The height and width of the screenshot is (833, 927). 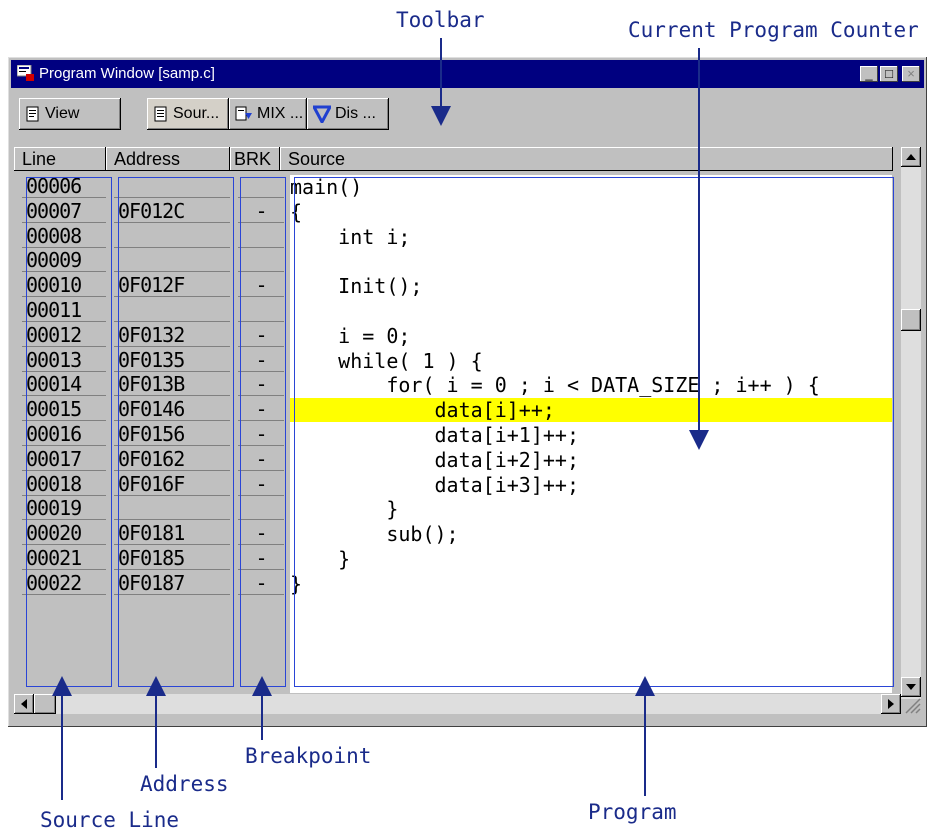 I want to click on source-line: data[i+3]++;, so click(x=591, y=485).